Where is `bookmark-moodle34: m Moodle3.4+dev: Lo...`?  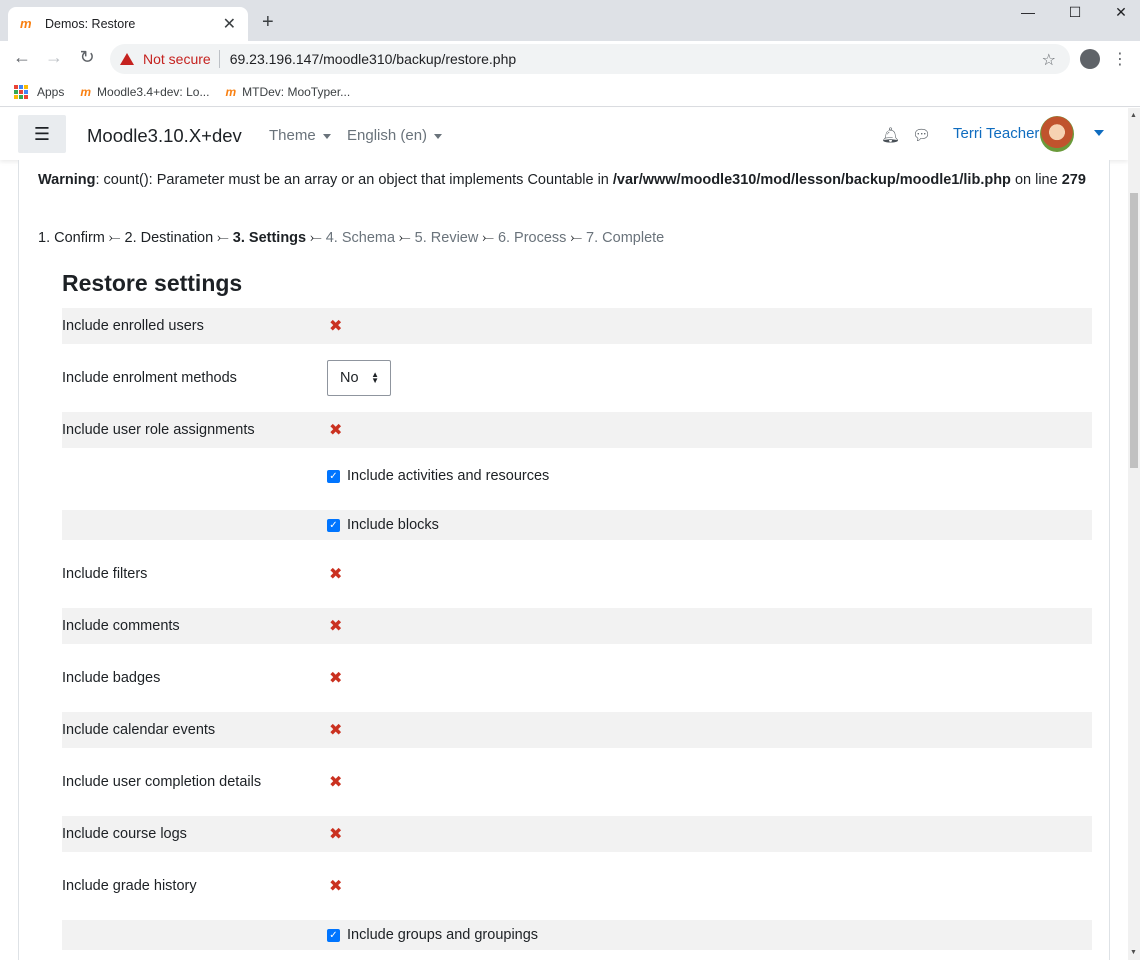
bookmark-moodle34: m Moodle3.4+dev: Lo... is located at coordinates (144, 92).